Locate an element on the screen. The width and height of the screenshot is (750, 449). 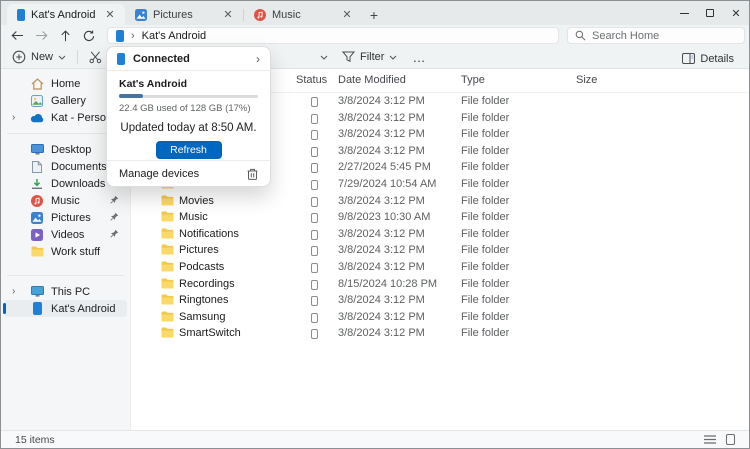
column-header-type: Type is located at coordinates (473, 80).